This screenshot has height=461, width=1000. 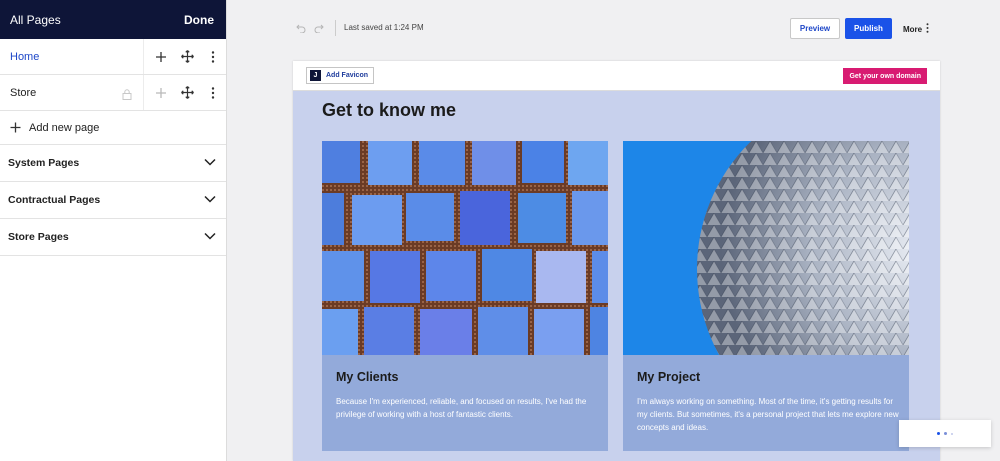 What do you see at coordinates (815, 28) in the screenshot?
I see `preview-button: Preview` at bounding box center [815, 28].